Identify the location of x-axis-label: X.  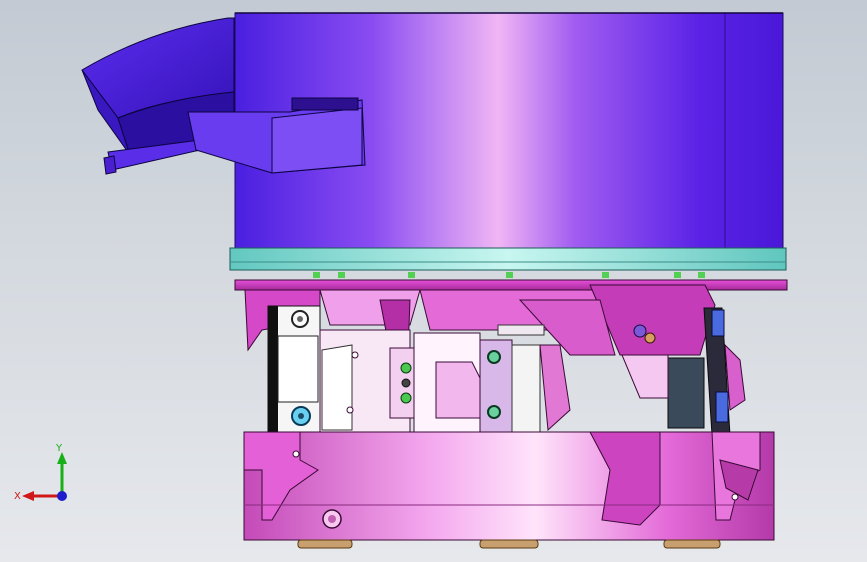
(17, 496).